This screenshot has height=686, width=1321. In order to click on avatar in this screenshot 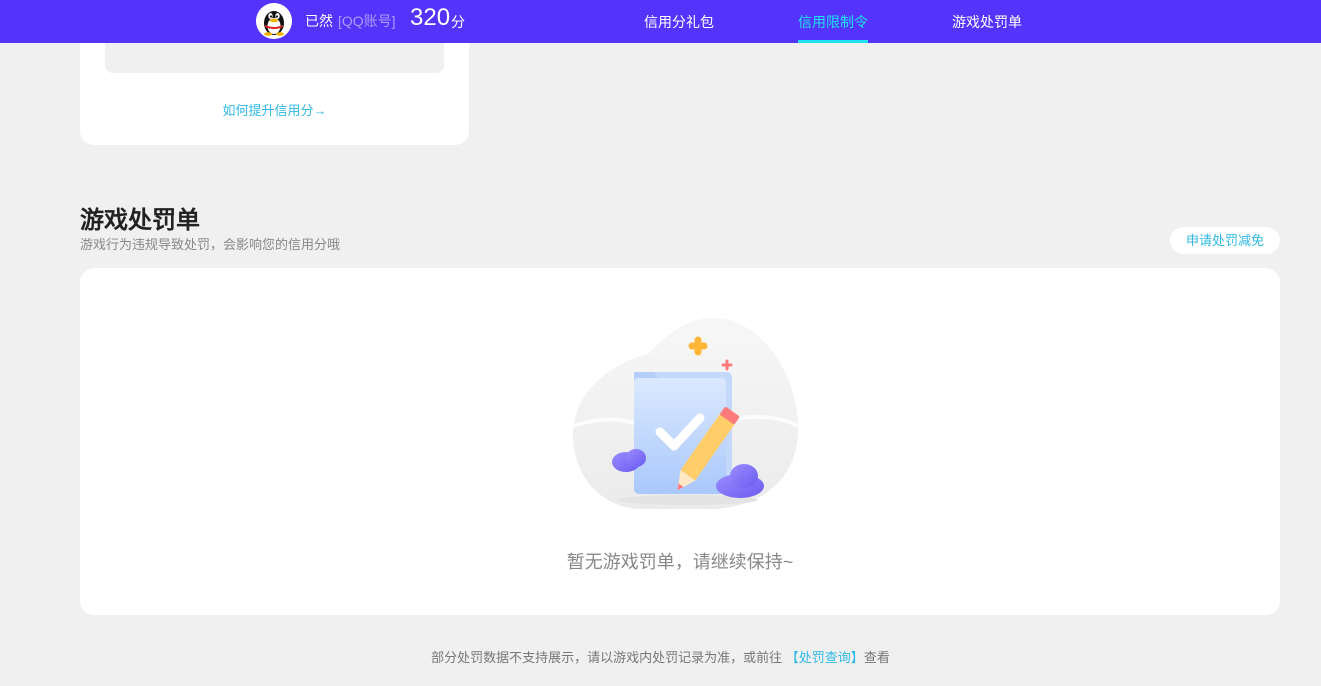, I will do `click(274, 21)`.